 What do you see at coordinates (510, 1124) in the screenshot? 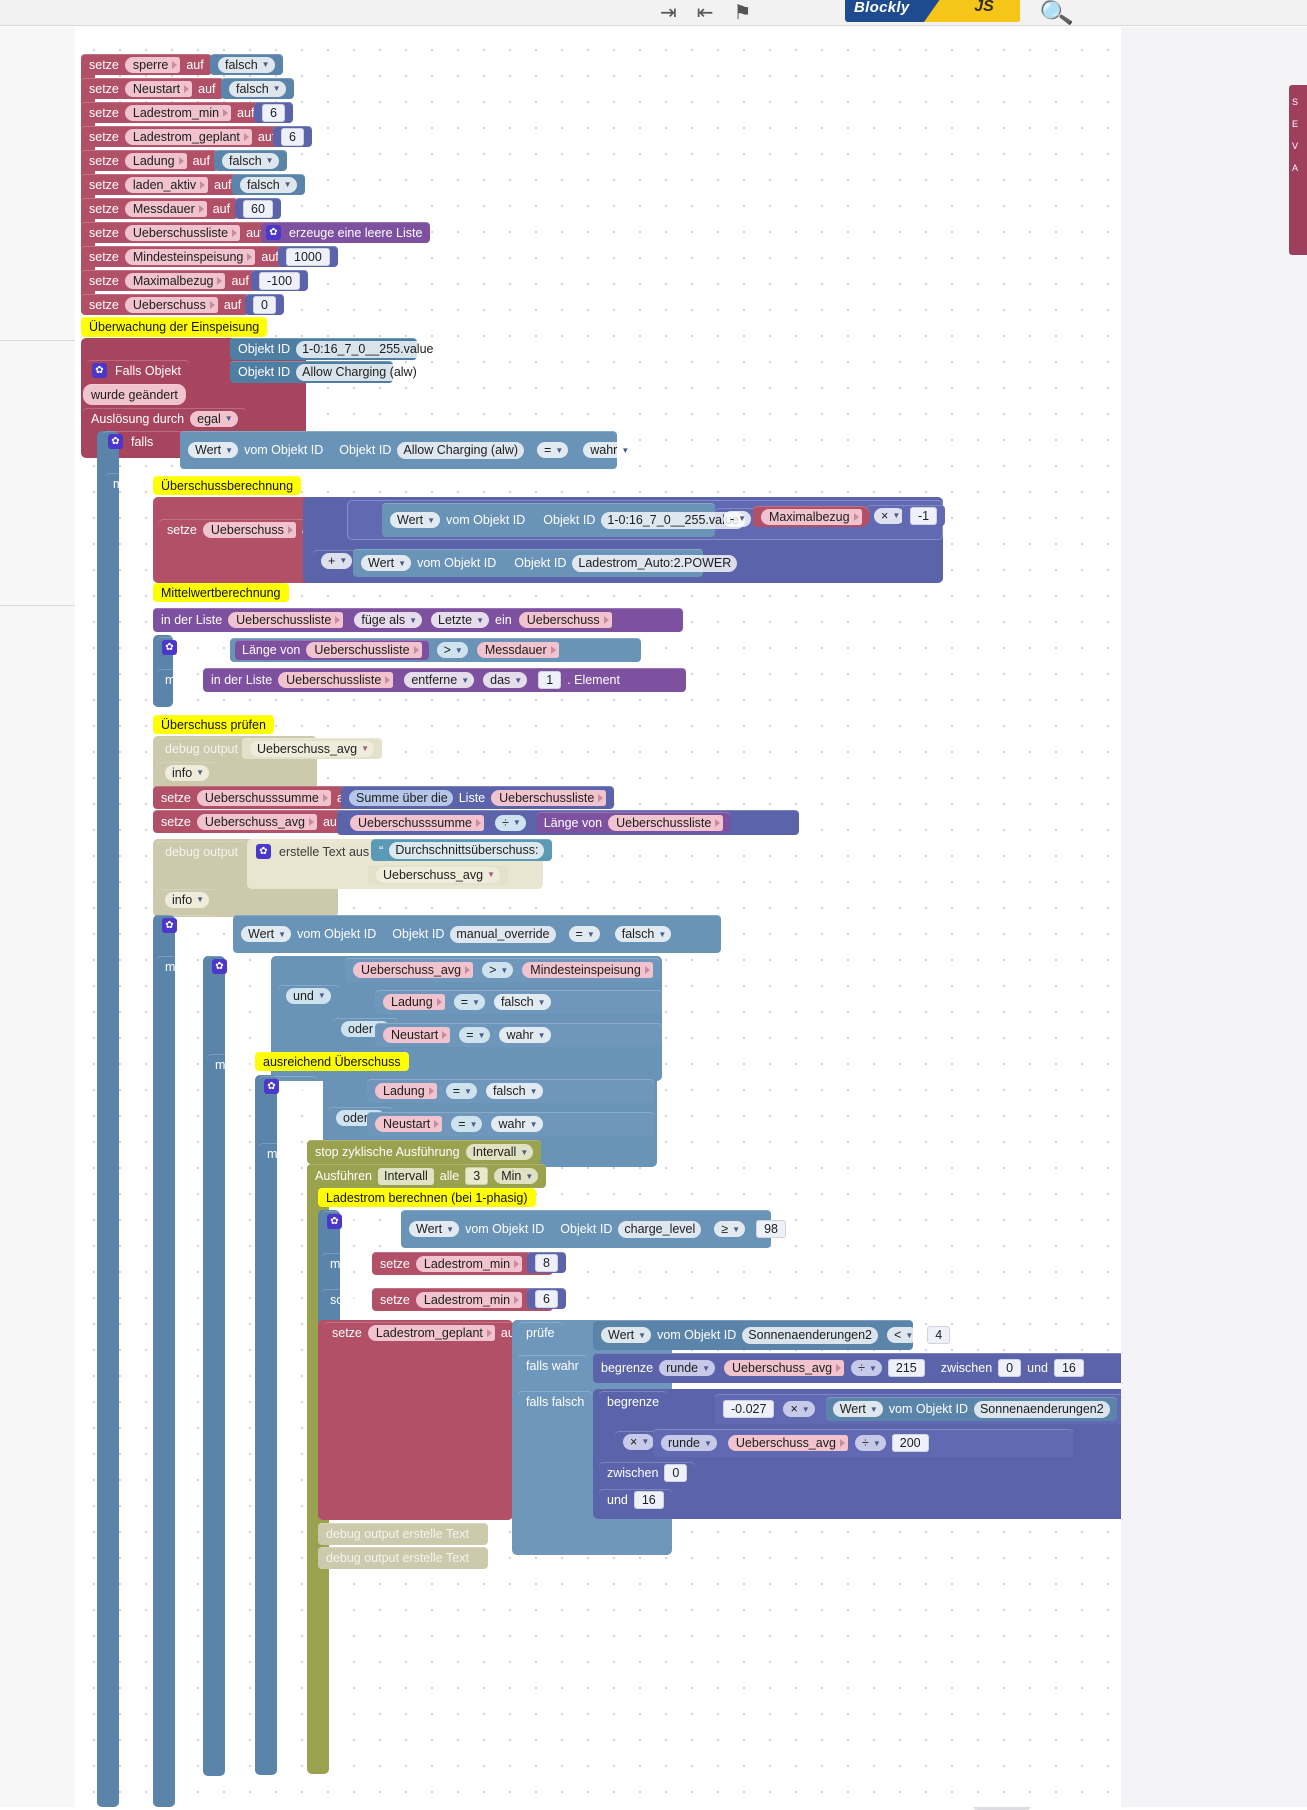
I see `compare-block: Neustart = ▼ wahr ▼` at bounding box center [510, 1124].